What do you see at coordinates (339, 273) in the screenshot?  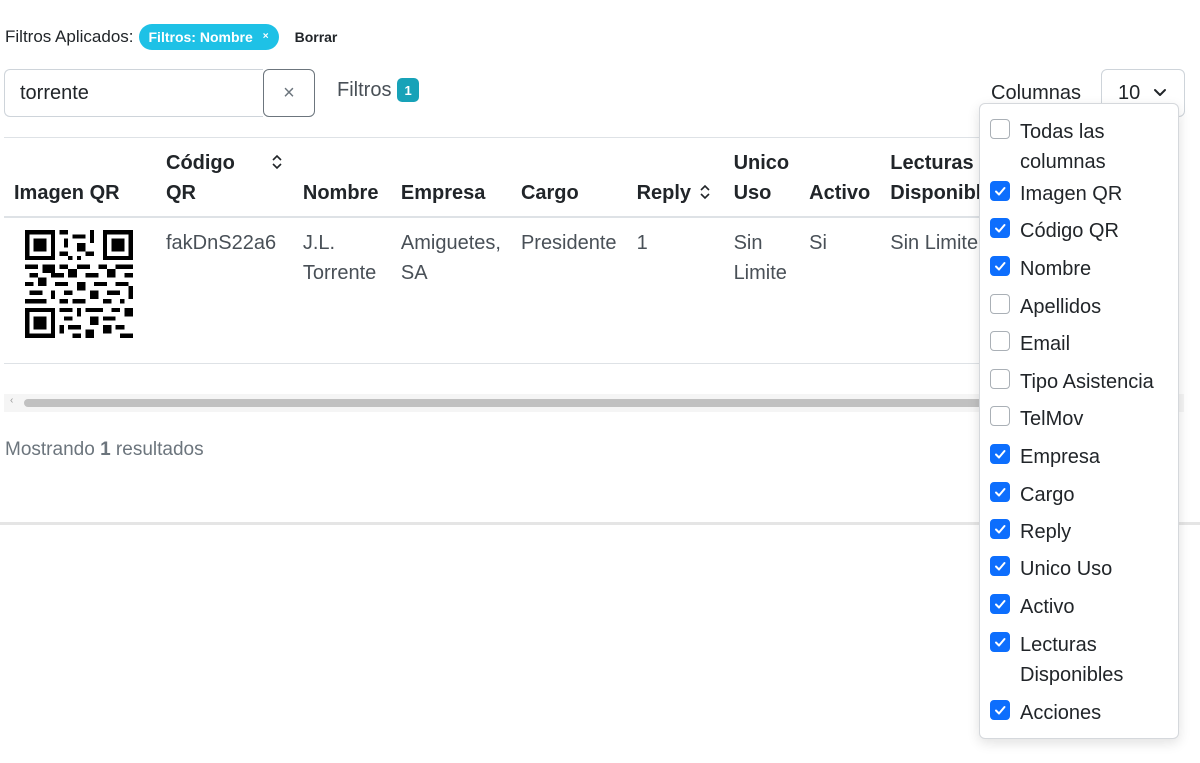 I see `cell-text: Torrente` at bounding box center [339, 273].